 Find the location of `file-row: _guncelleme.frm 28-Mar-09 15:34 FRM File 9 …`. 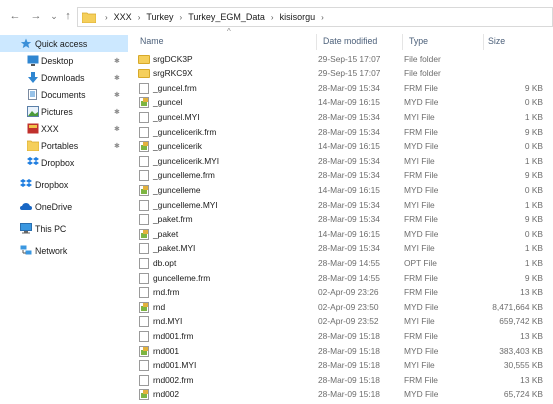

file-row: _guncelleme.frm 28-Mar-09 15:34 FRM File 9 … is located at coordinates (343, 175).